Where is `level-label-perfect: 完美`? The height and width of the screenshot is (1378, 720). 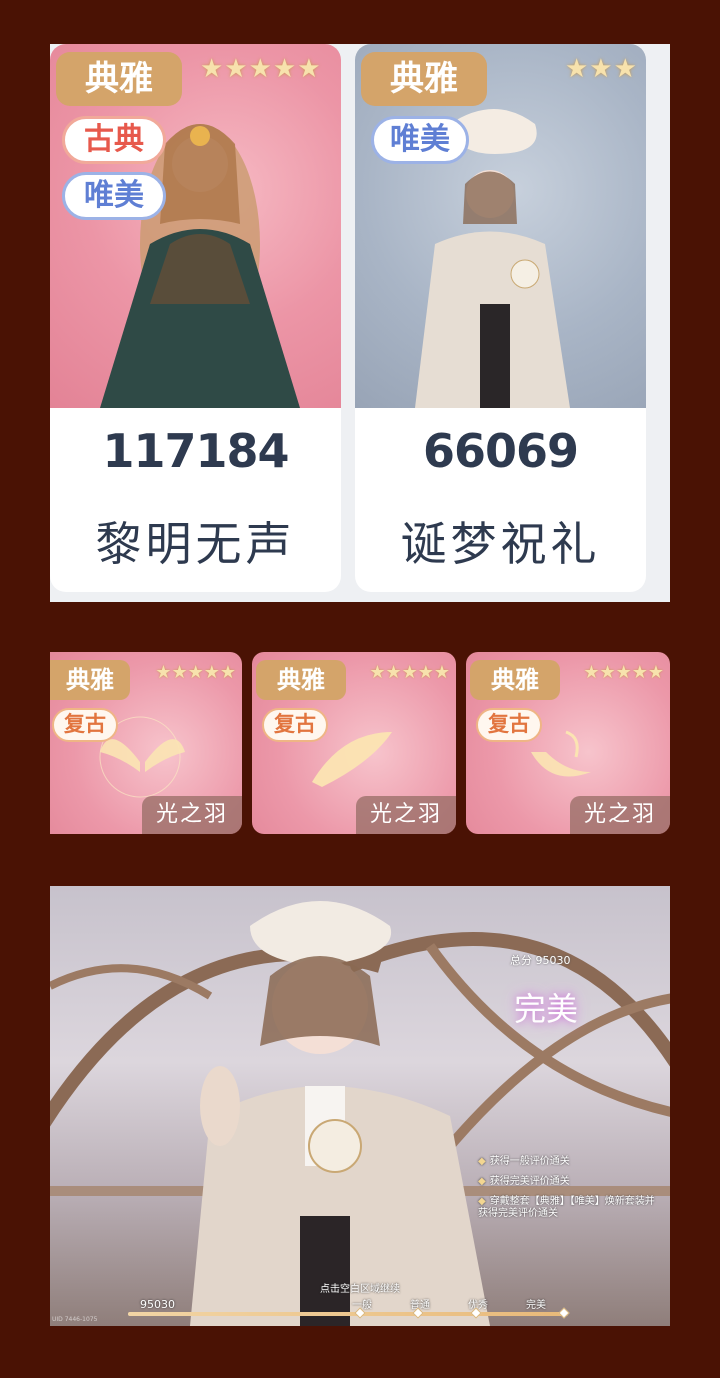 level-label-perfect: 完美 is located at coordinates (536, 1305).